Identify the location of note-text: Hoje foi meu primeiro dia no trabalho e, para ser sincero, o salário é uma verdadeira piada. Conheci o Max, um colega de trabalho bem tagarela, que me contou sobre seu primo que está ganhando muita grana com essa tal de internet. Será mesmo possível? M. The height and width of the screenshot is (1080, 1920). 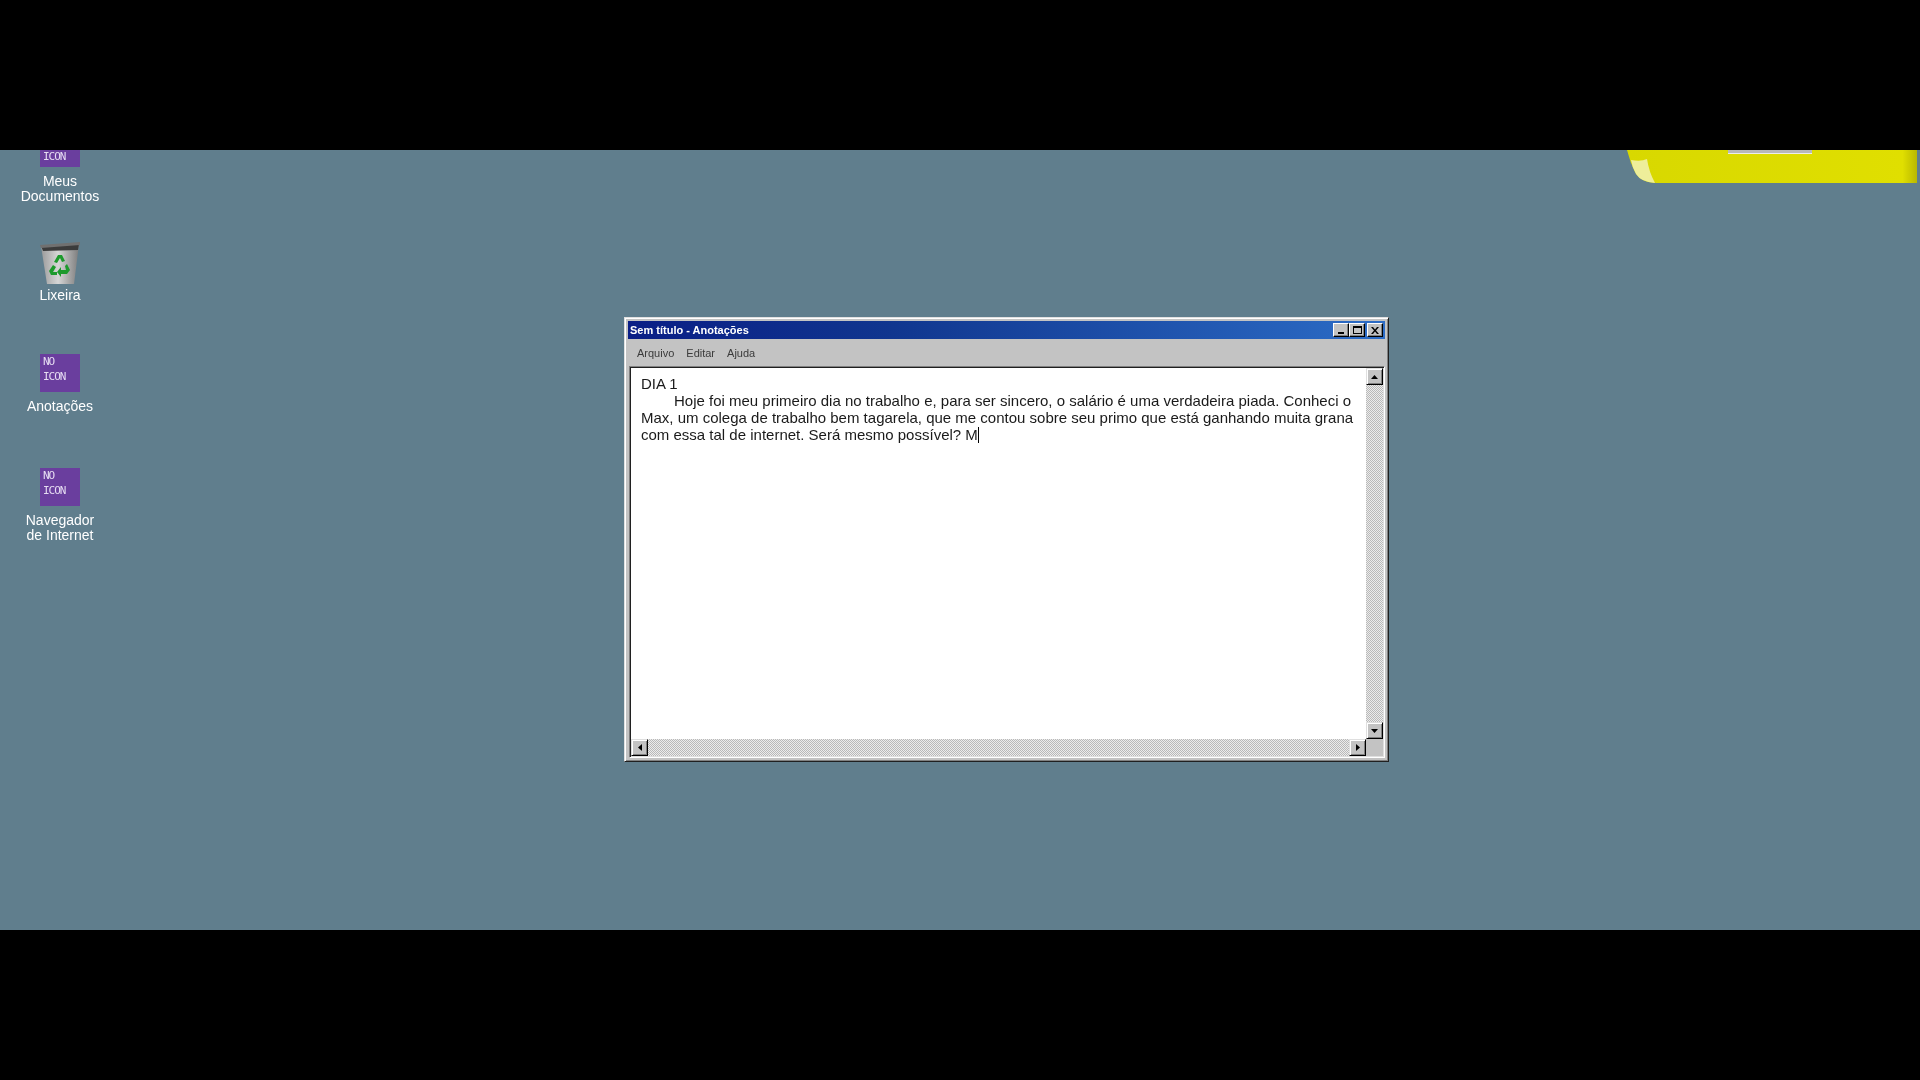
(997, 417).